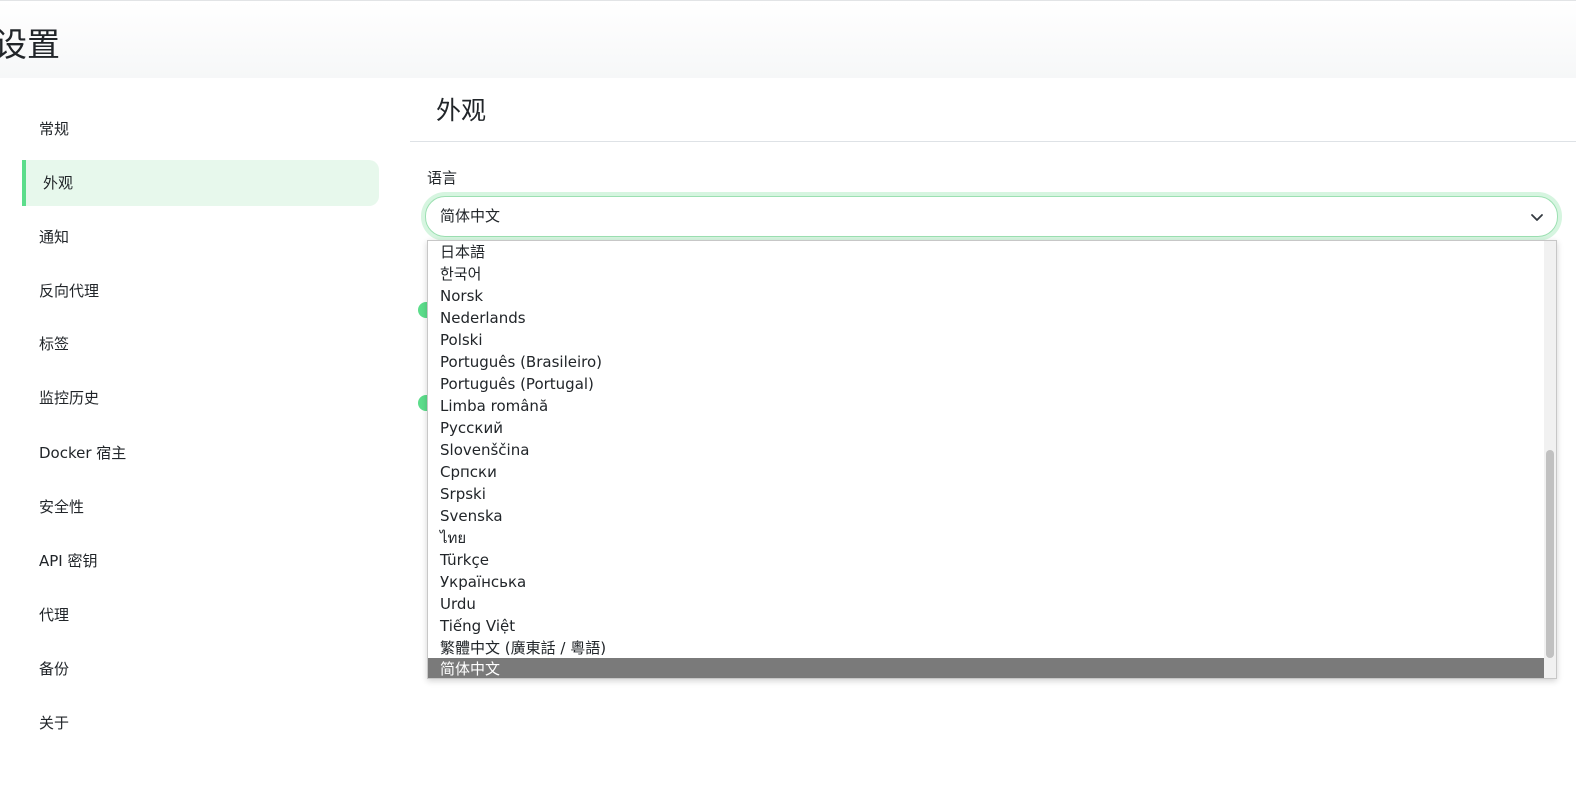 The image size is (1576, 791). What do you see at coordinates (200, 561) in the screenshot?
I see `sidebar-item-api-keys: API 密钥` at bounding box center [200, 561].